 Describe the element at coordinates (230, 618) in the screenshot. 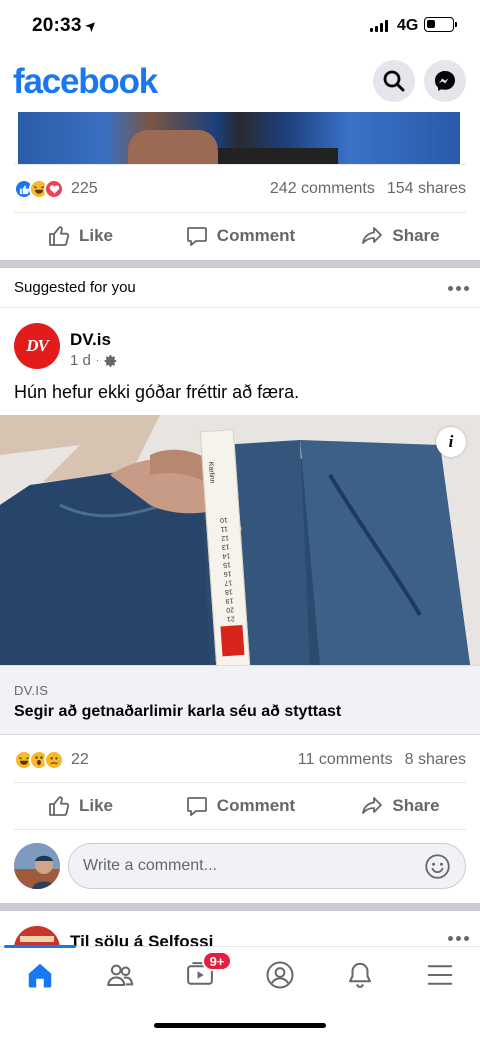

I see `ruler-mark: 21` at that location.